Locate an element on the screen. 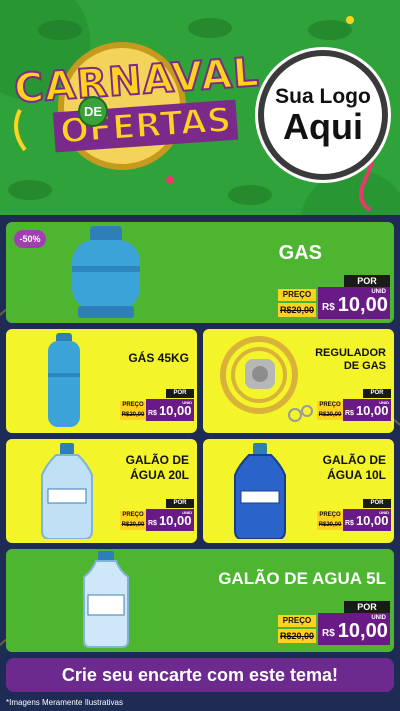 The image size is (400, 711). water-jug-10l-image is located at coordinates (260, 491).